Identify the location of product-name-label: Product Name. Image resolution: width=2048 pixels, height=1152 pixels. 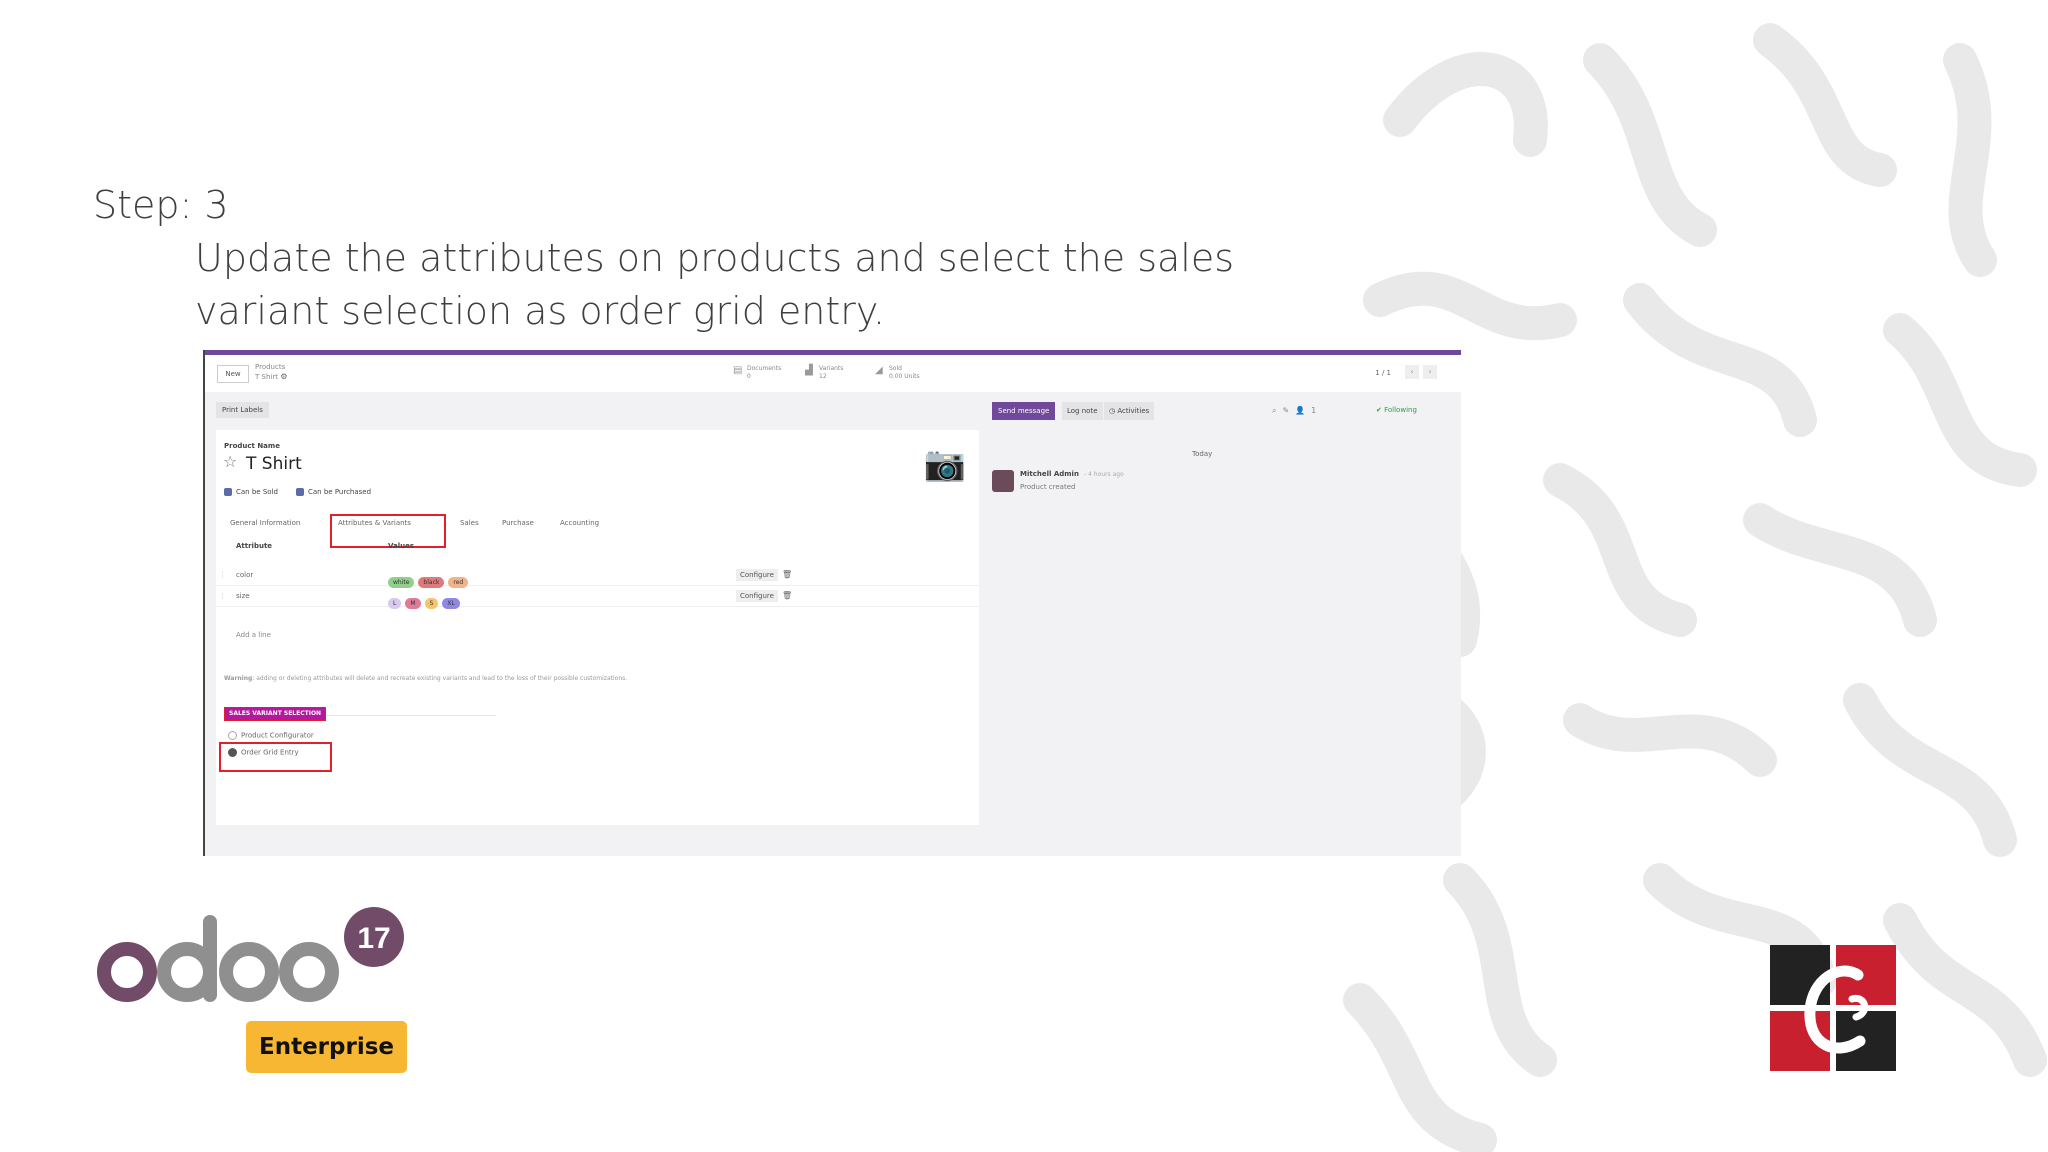
(252, 446).